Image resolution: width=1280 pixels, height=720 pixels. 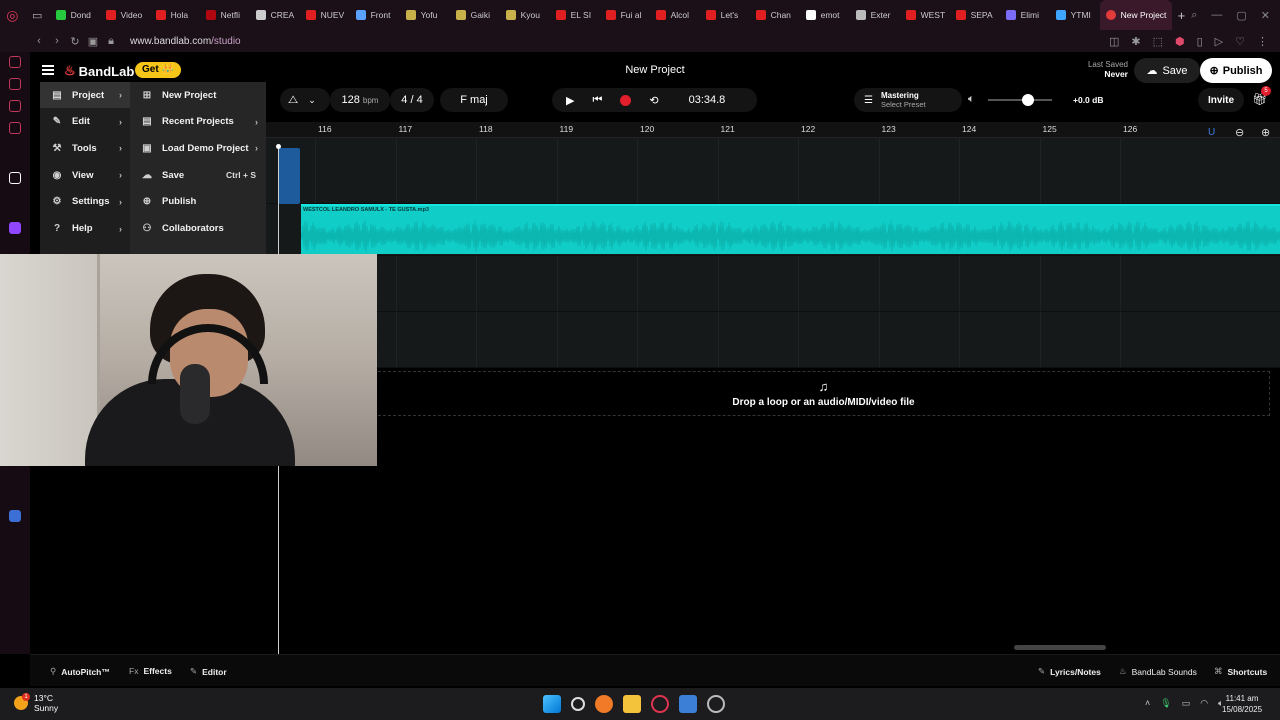 I want to click on record-icon, so click(x=626, y=100).